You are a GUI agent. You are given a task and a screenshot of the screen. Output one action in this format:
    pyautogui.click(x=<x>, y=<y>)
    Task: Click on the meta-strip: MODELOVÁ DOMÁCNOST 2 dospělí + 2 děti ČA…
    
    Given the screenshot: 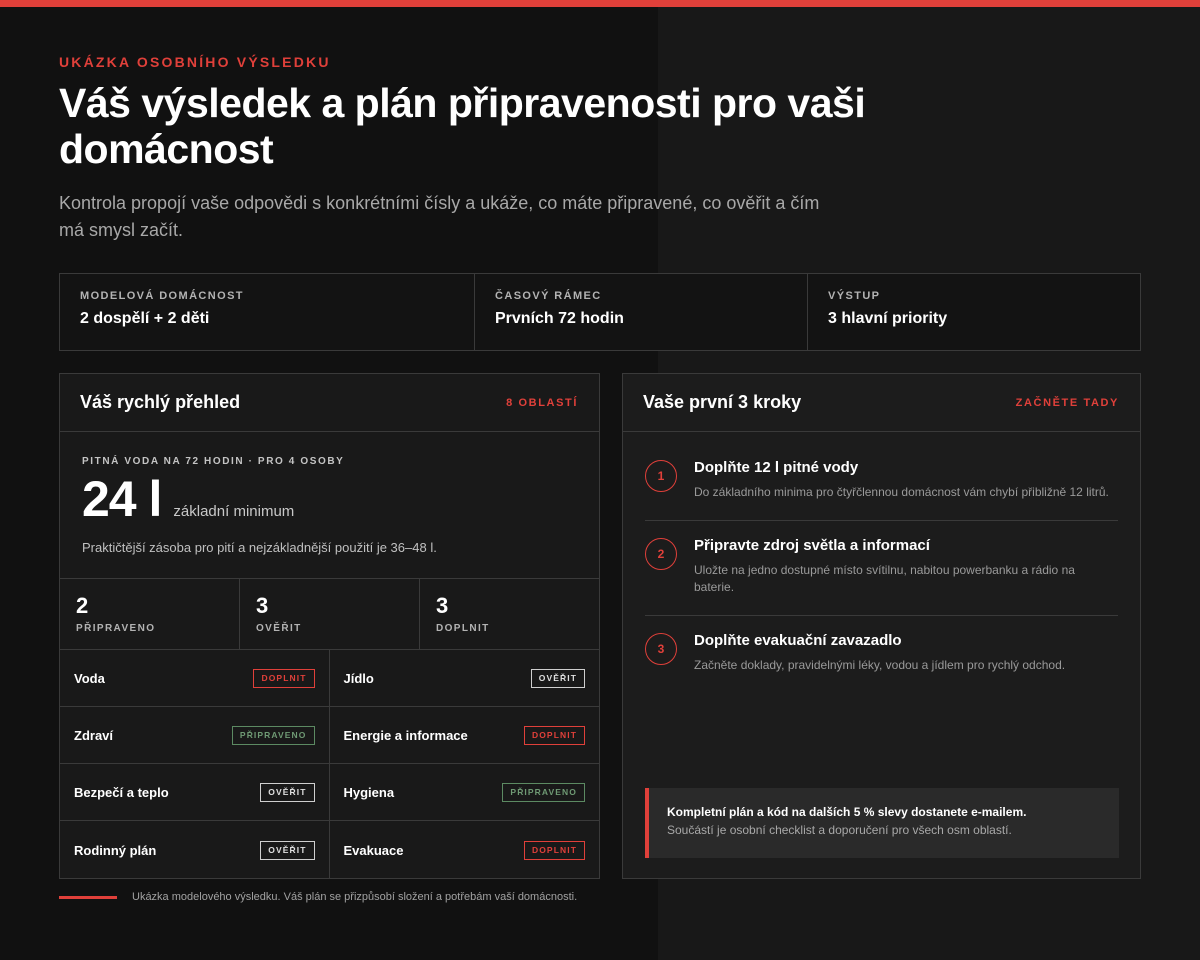 What is the action you would take?
    pyautogui.click(x=600, y=312)
    